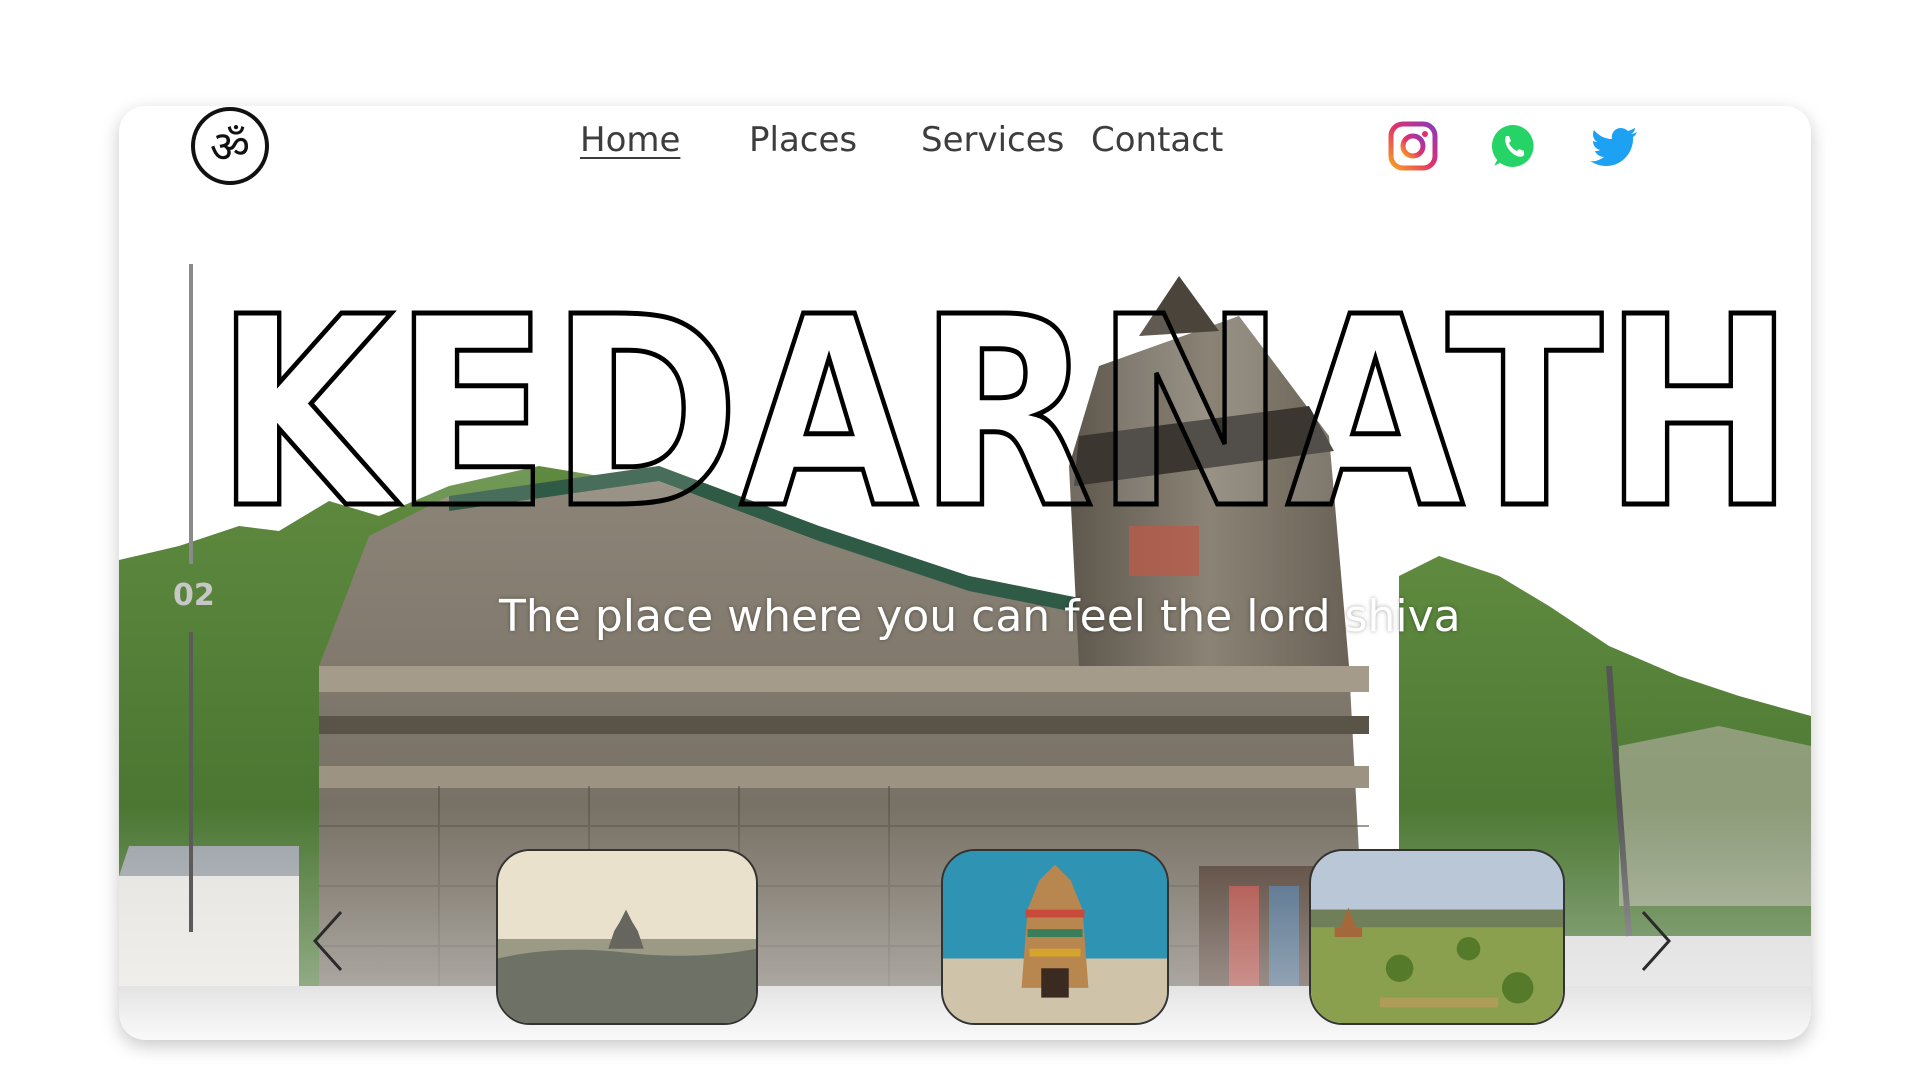 The image size is (1920, 1080). I want to click on carousel-item-bagan-temples-landscape, so click(1437, 937).